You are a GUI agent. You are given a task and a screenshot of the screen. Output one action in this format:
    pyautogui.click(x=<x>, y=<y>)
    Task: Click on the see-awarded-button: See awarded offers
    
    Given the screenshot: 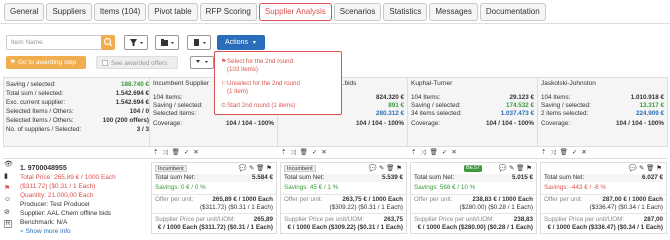 What is the action you would take?
    pyautogui.click(x=137, y=62)
    